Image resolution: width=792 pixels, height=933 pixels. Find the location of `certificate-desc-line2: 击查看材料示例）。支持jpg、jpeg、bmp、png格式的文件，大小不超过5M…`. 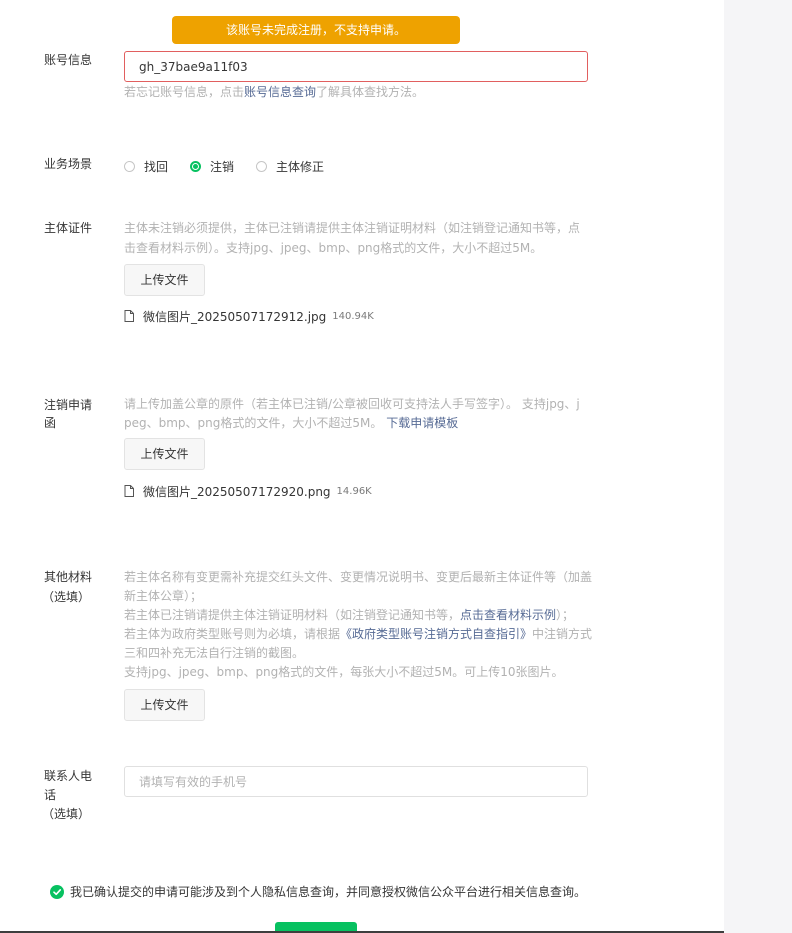

certificate-desc-line2: 击查看材料示例）。支持jpg、jpeg、bmp、png格式的文件，大小不超过5M… is located at coordinates (333, 248).